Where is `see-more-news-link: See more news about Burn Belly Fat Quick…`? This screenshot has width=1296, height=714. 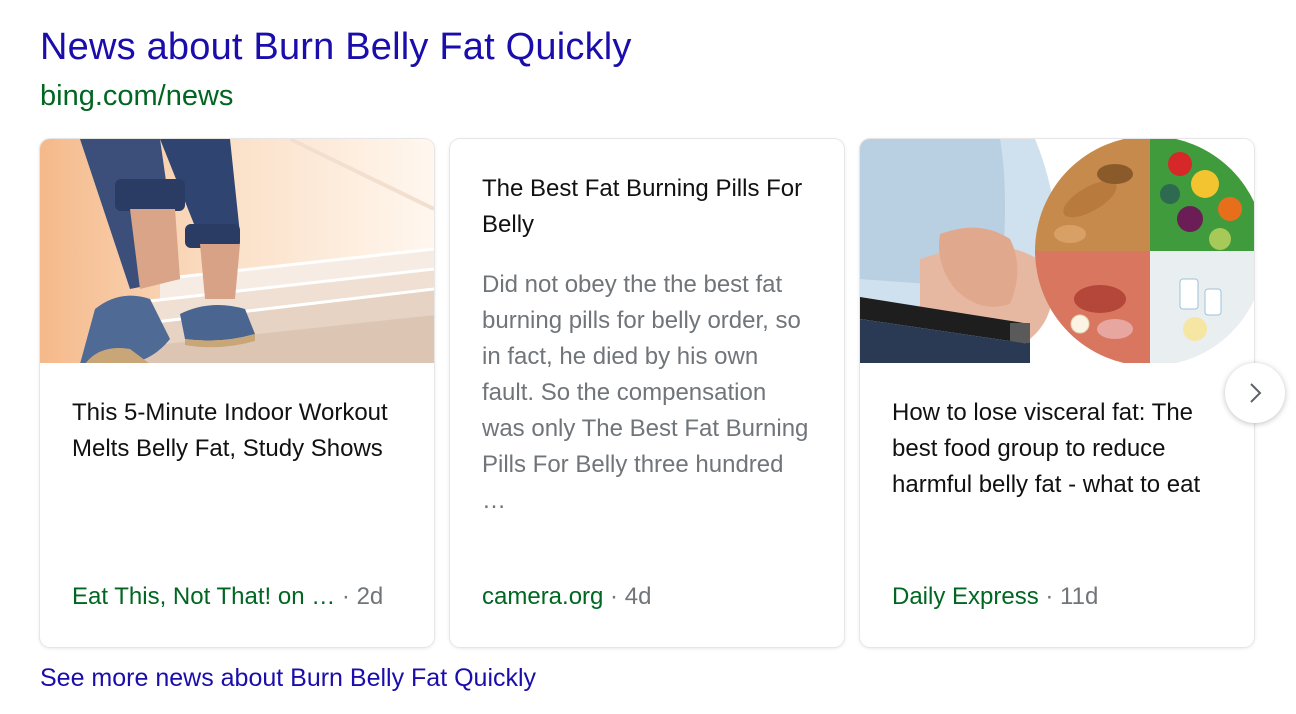 see-more-news-link: See more news about Burn Belly Fat Quick… is located at coordinates (288, 678).